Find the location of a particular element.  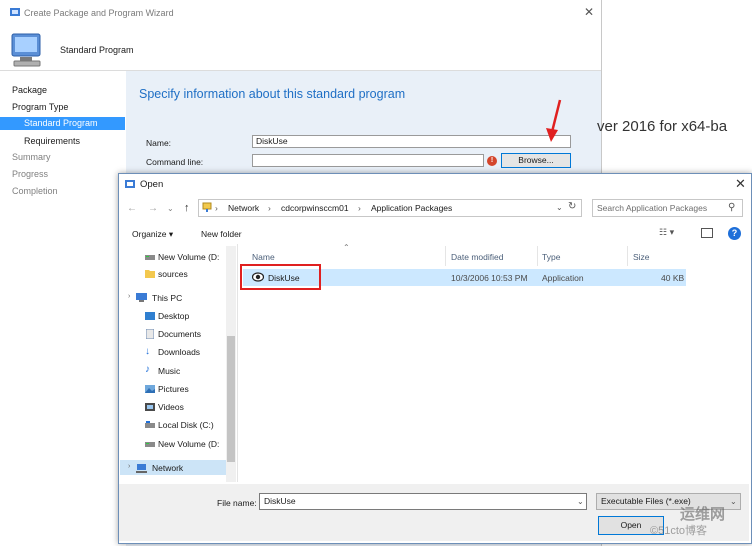

nav-package: Package is located at coordinates (29, 90).